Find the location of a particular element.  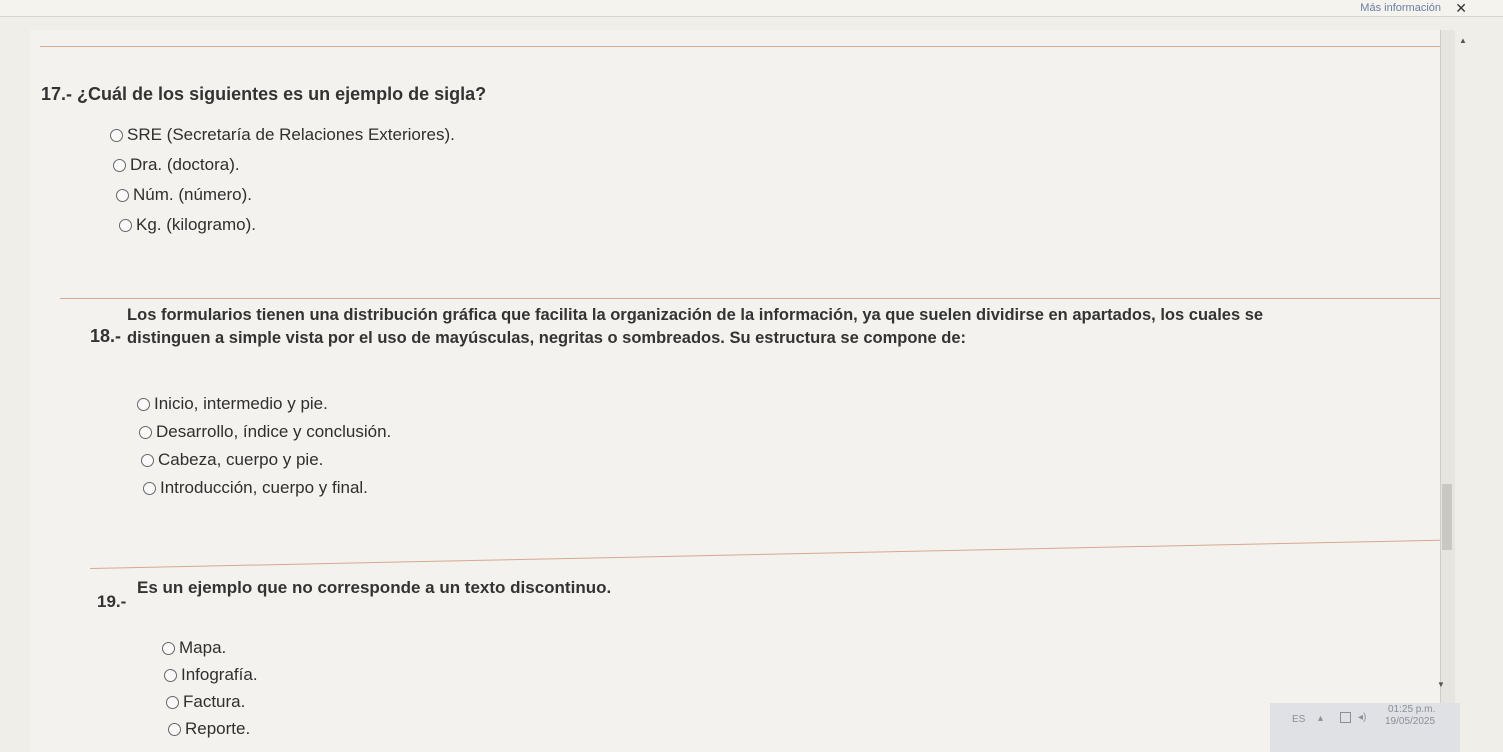

q19-option-4: Reporte. is located at coordinates (209, 729).